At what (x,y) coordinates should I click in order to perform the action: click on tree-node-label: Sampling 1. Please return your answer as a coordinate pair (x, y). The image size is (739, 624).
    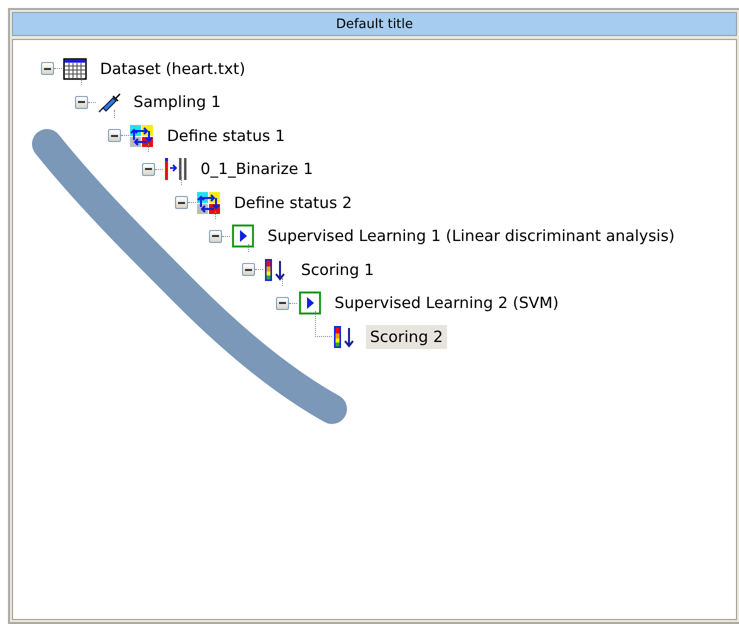
    Looking at the image, I should click on (177, 102).